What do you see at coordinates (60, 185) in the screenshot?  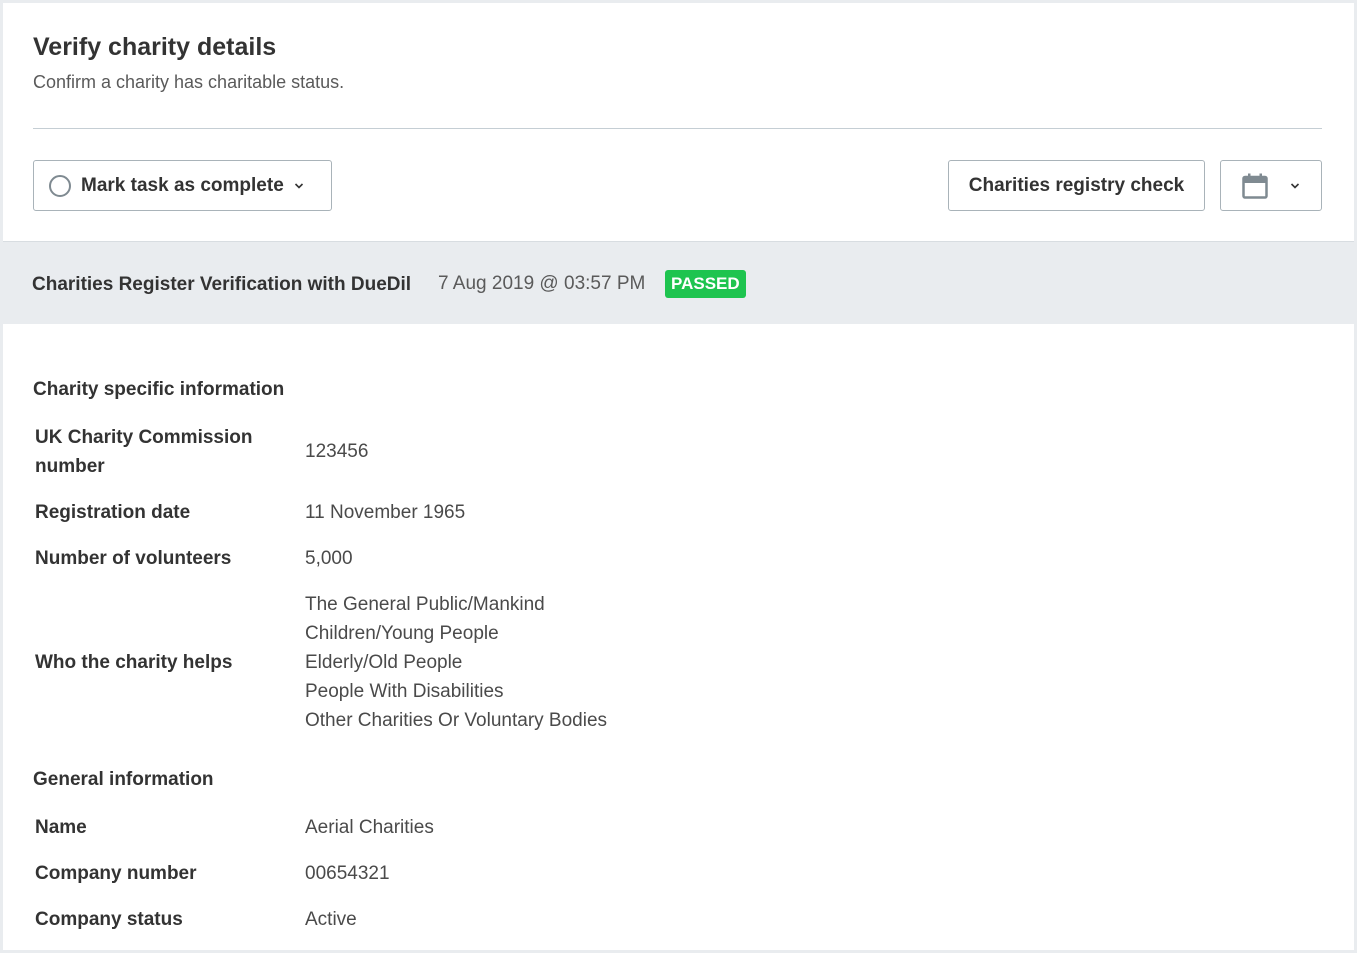 I see `incomplete-circle-icon` at bounding box center [60, 185].